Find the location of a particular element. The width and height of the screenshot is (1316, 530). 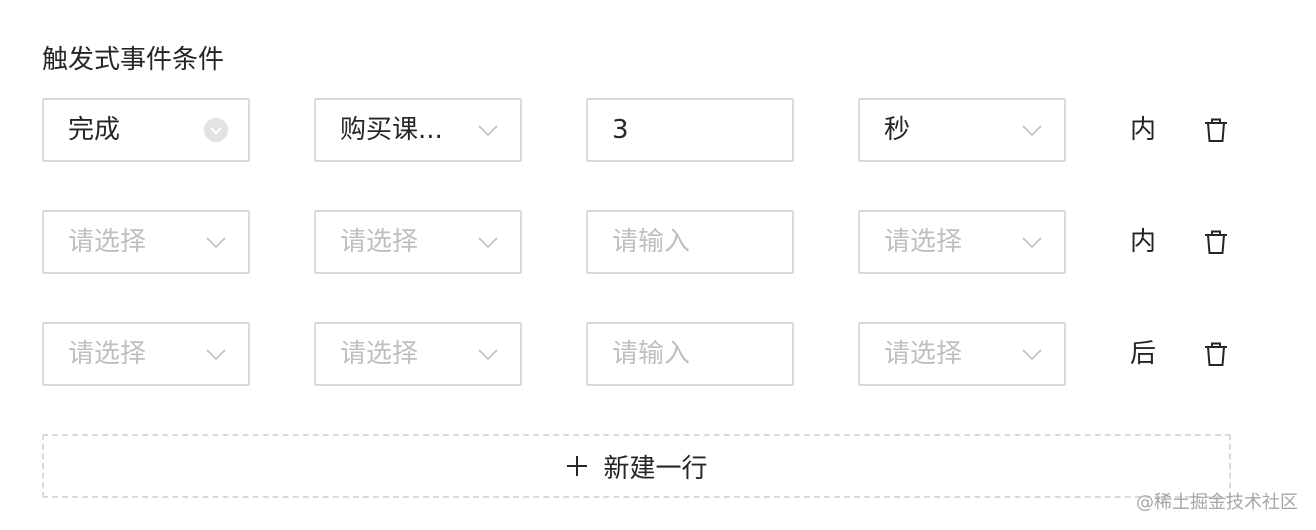

section-title: 触发式事件条件 is located at coordinates (133, 60).